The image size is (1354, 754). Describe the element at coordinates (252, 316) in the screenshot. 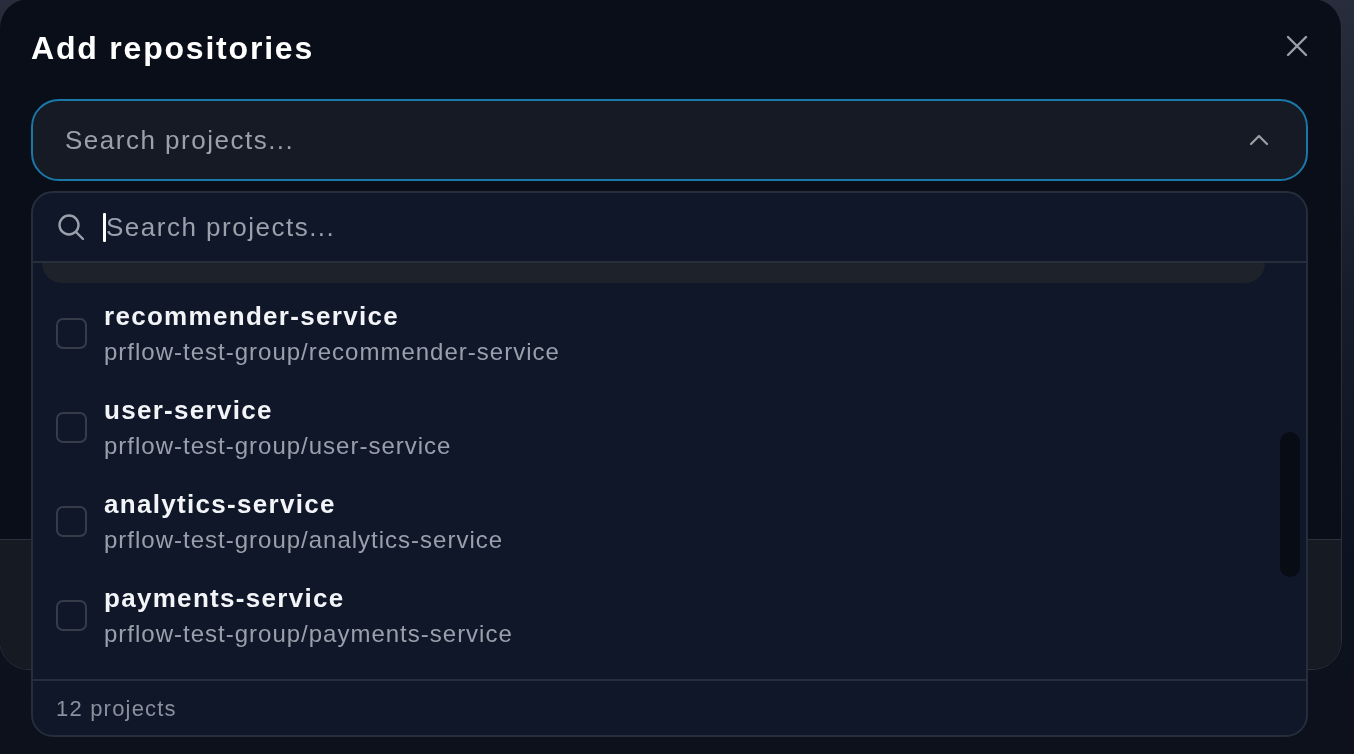

I see `option-name: recommender-service` at that location.